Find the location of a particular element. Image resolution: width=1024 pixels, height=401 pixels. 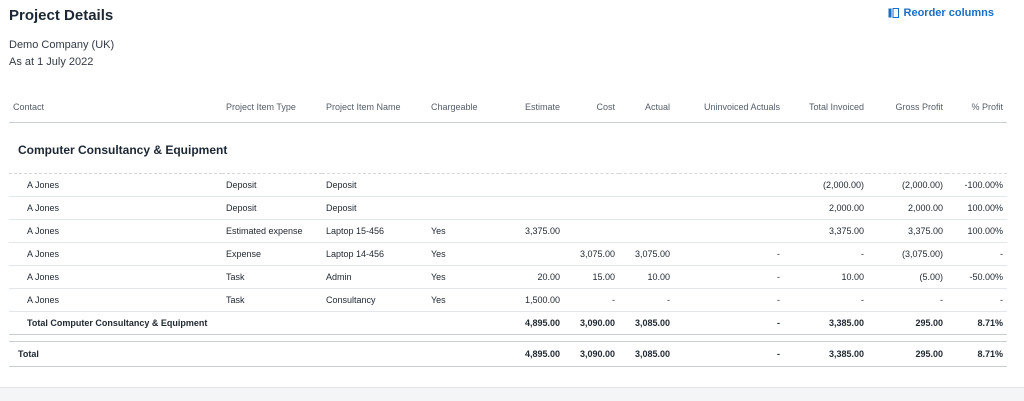

cell-estimate: 1,500.00 is located at coordinates (536, 300).